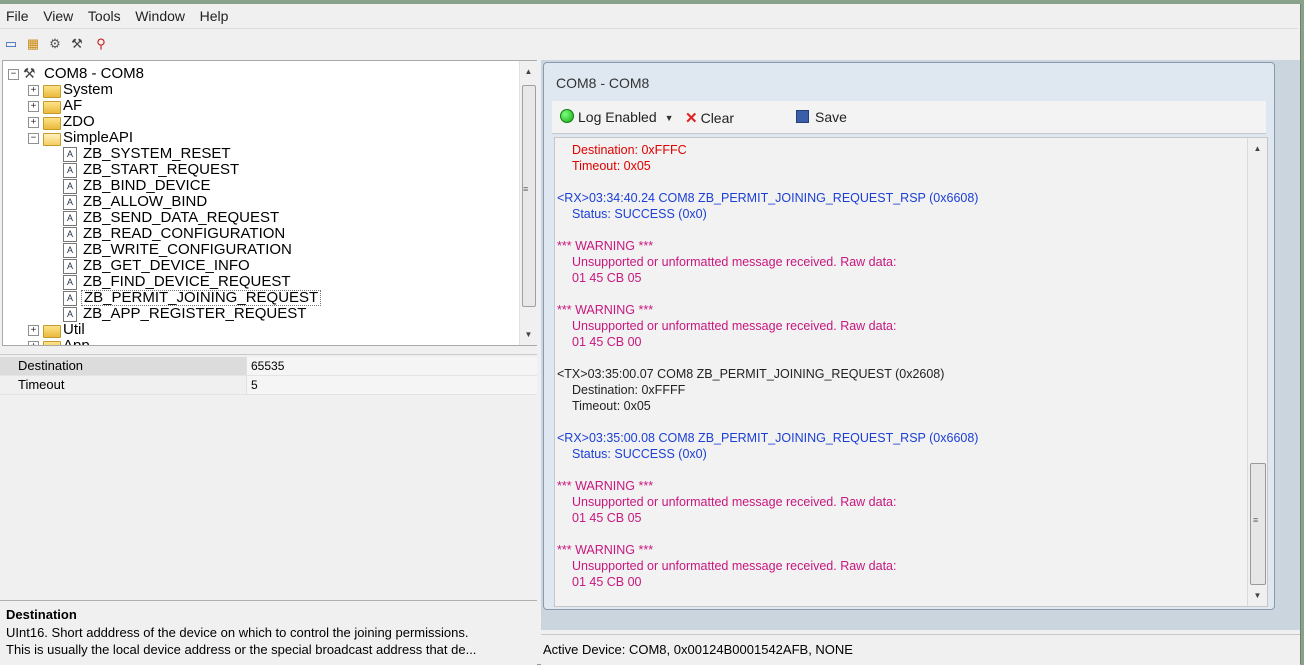 The width and height of the screenshot is (1304, 665). I want to click on chevron-down-icon: ▼, so click(669, 118).